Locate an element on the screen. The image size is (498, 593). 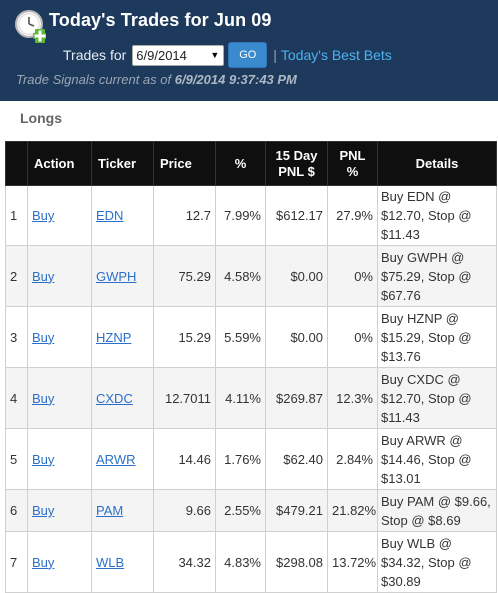
row-pnl15: $269.87 is located at coordinates (296, 398).